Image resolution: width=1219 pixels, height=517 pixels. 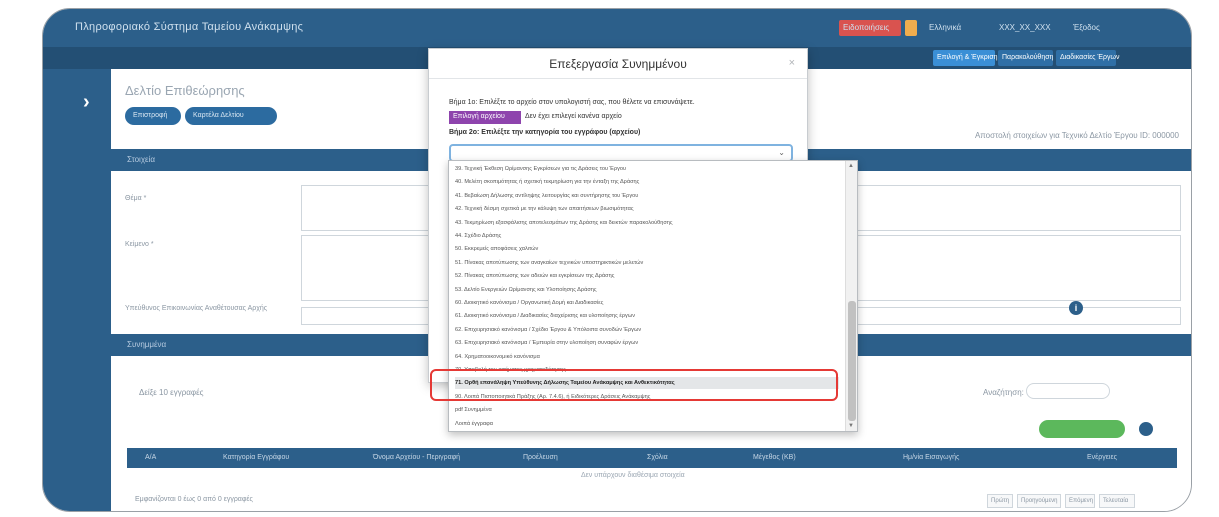 What do you see at coordinates (1000, 501) in the screenshot?
I see `pager-first: Πρώτη` at bounding box center [1000, 501].